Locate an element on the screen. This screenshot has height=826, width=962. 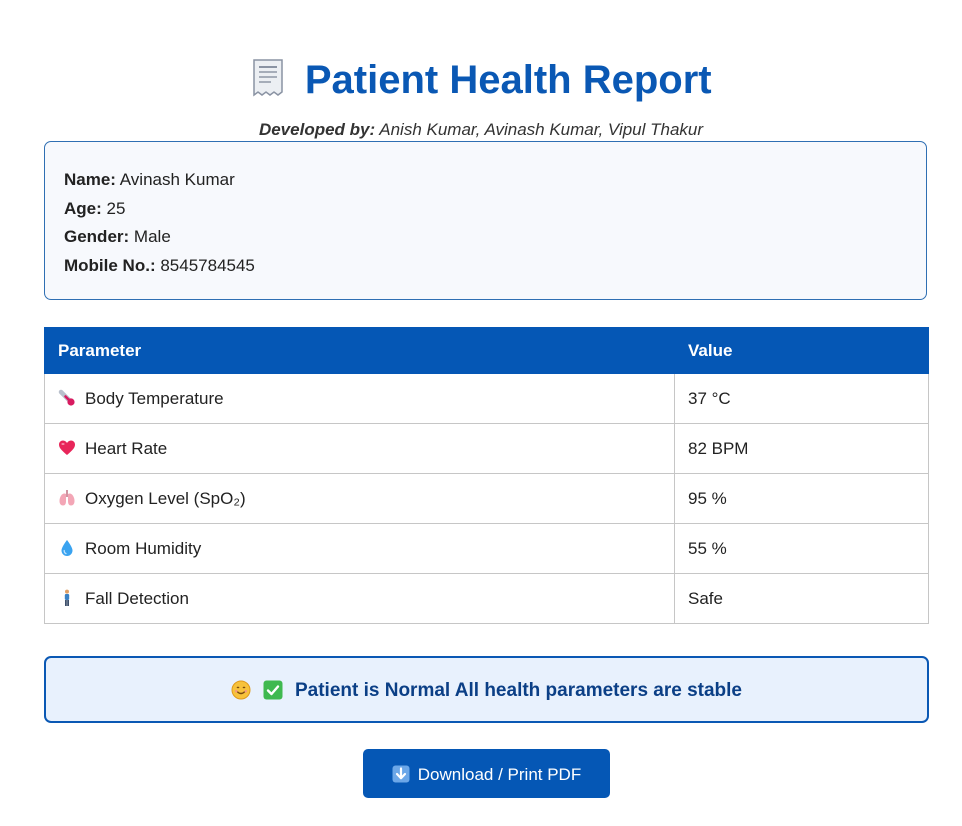
patient-name: Avinash Kumar is located at coordinates (177, 179).